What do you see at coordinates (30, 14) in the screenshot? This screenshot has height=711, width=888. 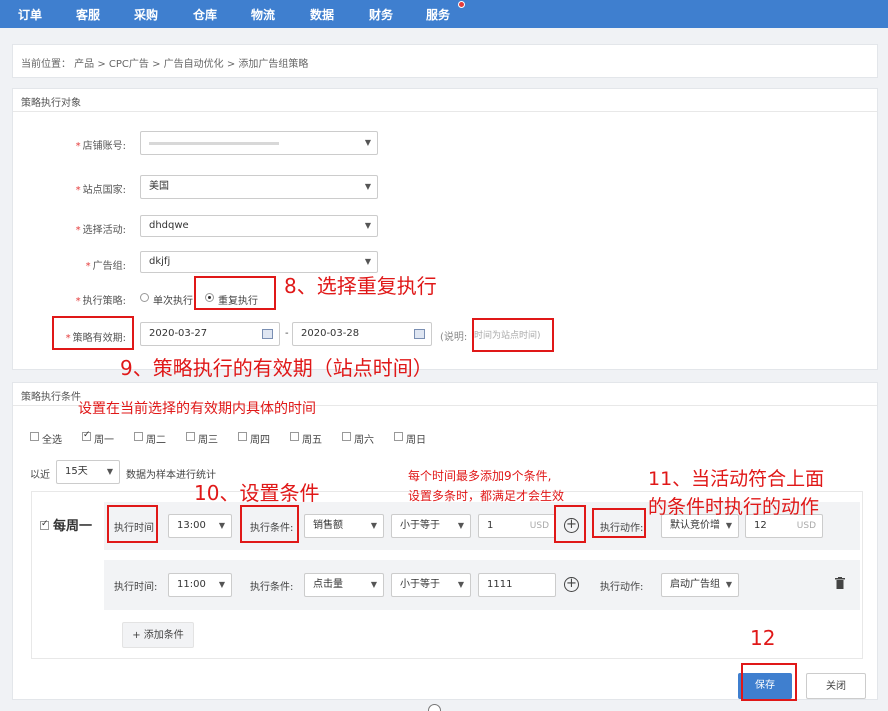 I see `nav-orders: 订单` at bounding box center [30, 14].